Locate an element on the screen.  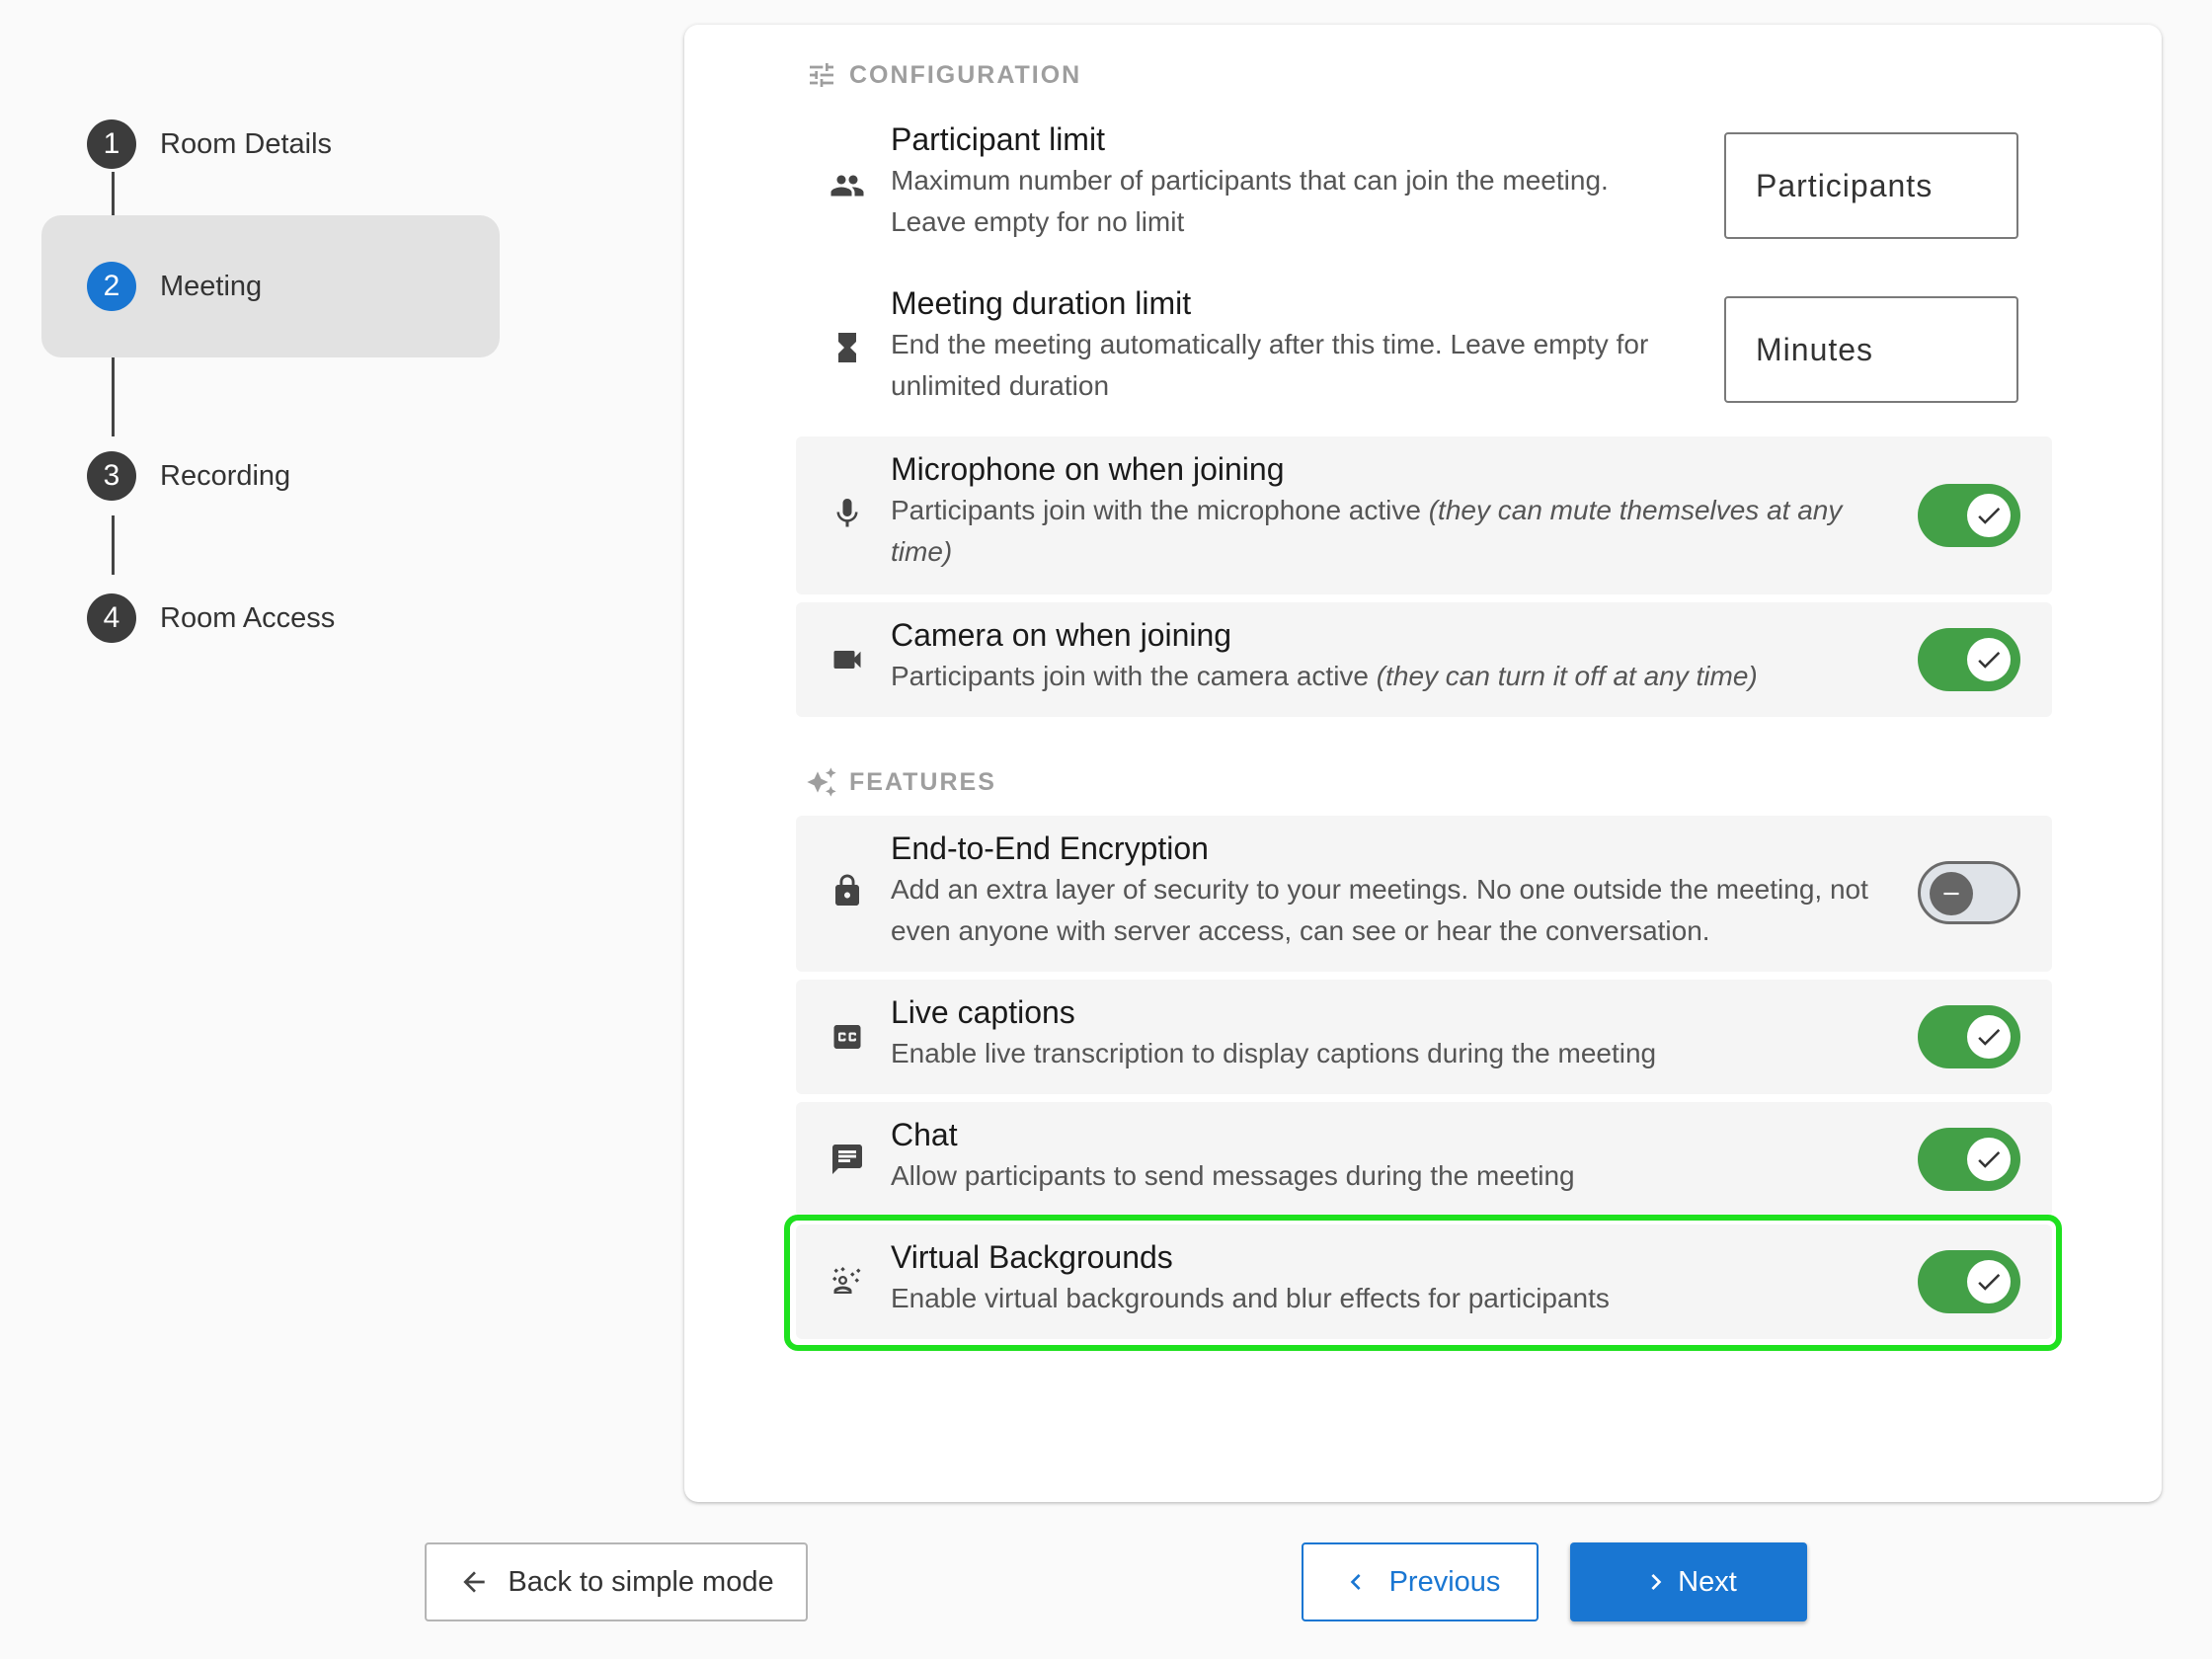
back-to-simple-mode-button: Back to simple mode is located at coordinates (616, 1582).